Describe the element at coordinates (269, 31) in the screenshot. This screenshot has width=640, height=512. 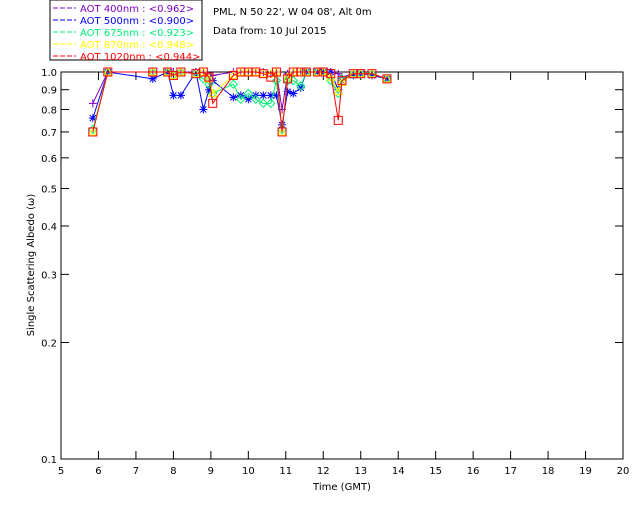
I see `date-label: Data from: 10 Jul 2015` at that location.